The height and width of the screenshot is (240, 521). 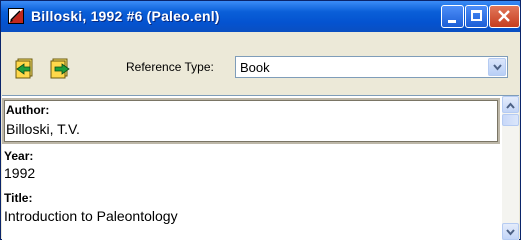 What do you see at coordinates (16, 16) in the screenshot?
I see `endnote-reference-icon` at bounding box center [16, 16].